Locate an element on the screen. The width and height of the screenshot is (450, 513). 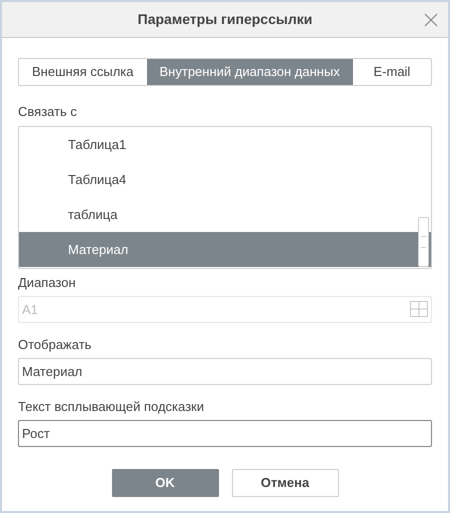
tooltip-field: Рост is located at coordinates (225, 433).